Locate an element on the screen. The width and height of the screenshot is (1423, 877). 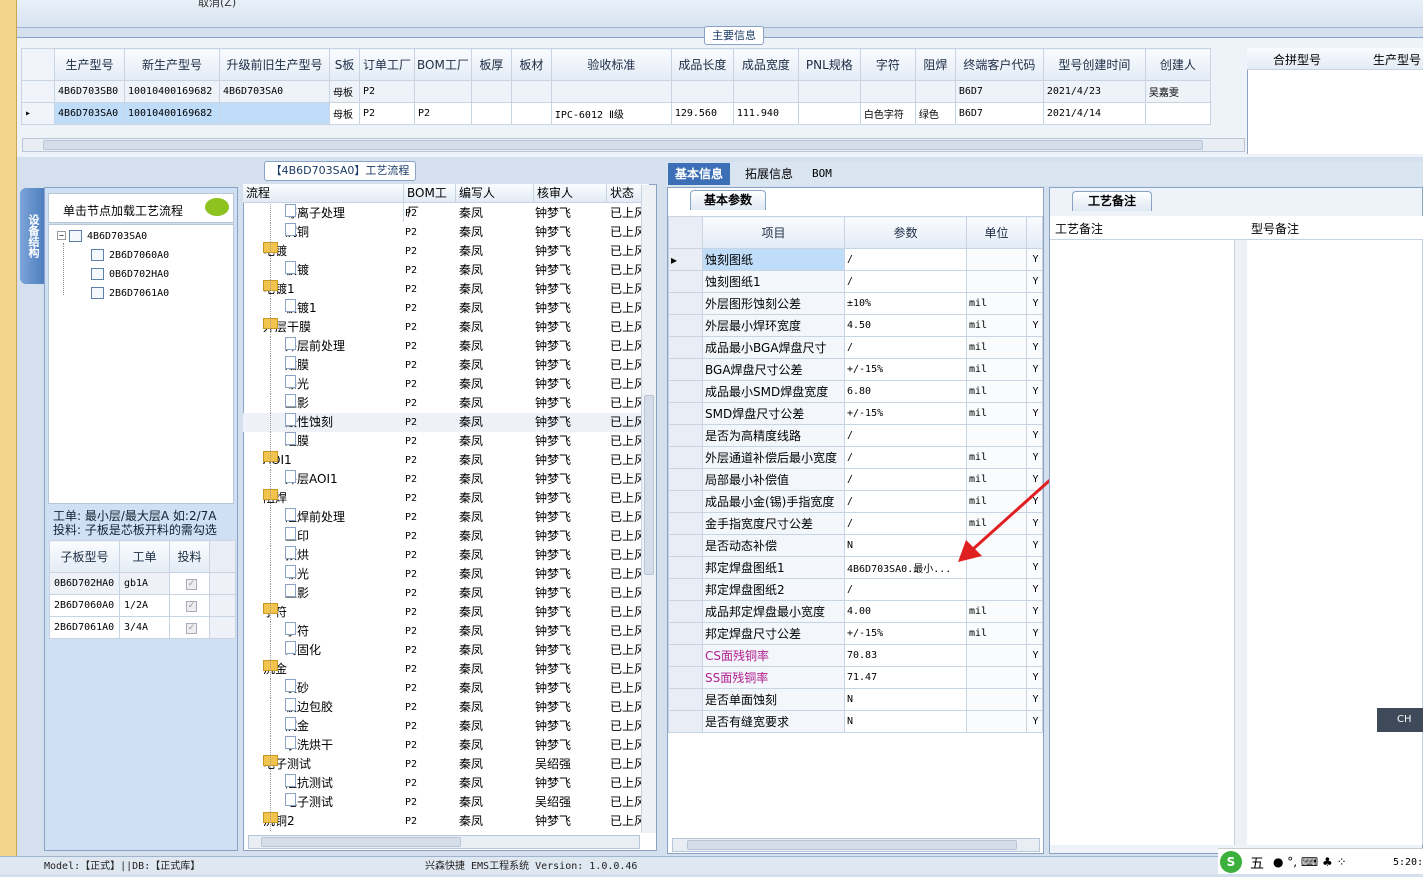
param-value: ±10% is located at coordinates (905, 303).